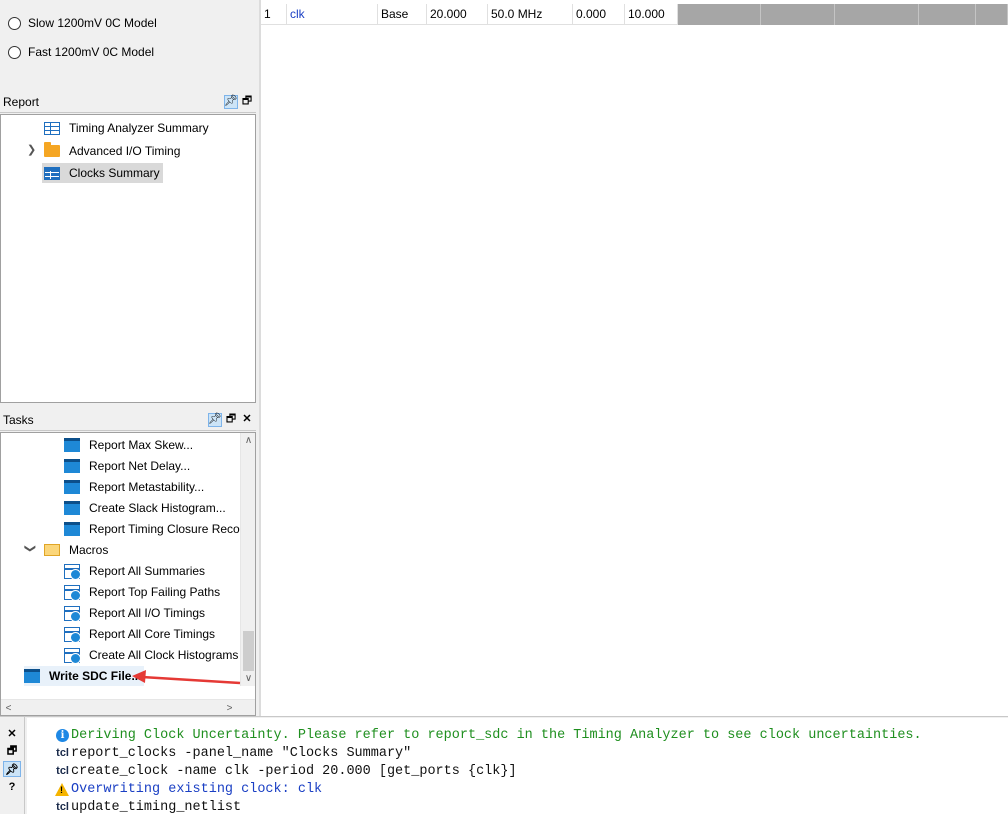 The width and height of the screenshot is (1008, 814). What do you see at coordinates (14, 23) in the screenshot?
I see `slow-model-radio` at bounding box center [14, 23].